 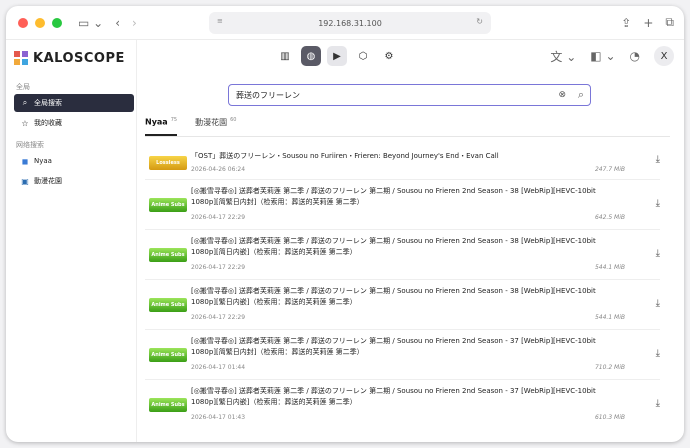 I want to click on app-logo: KALOSCOPE, so click(x=75, y=58).